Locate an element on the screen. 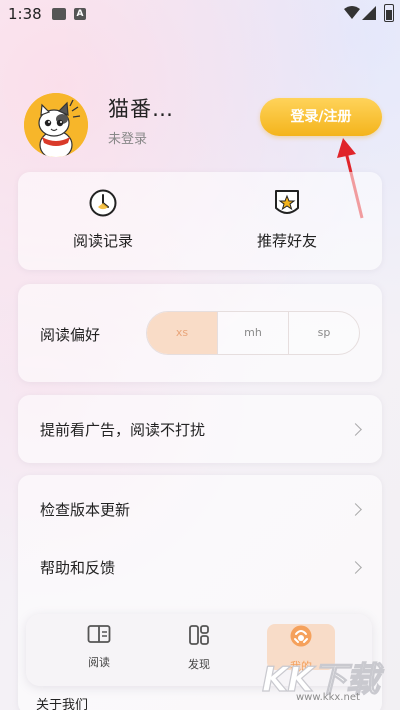 The image size is (400, 710). cat-avatar-icon is located at coordinates (56, 125).